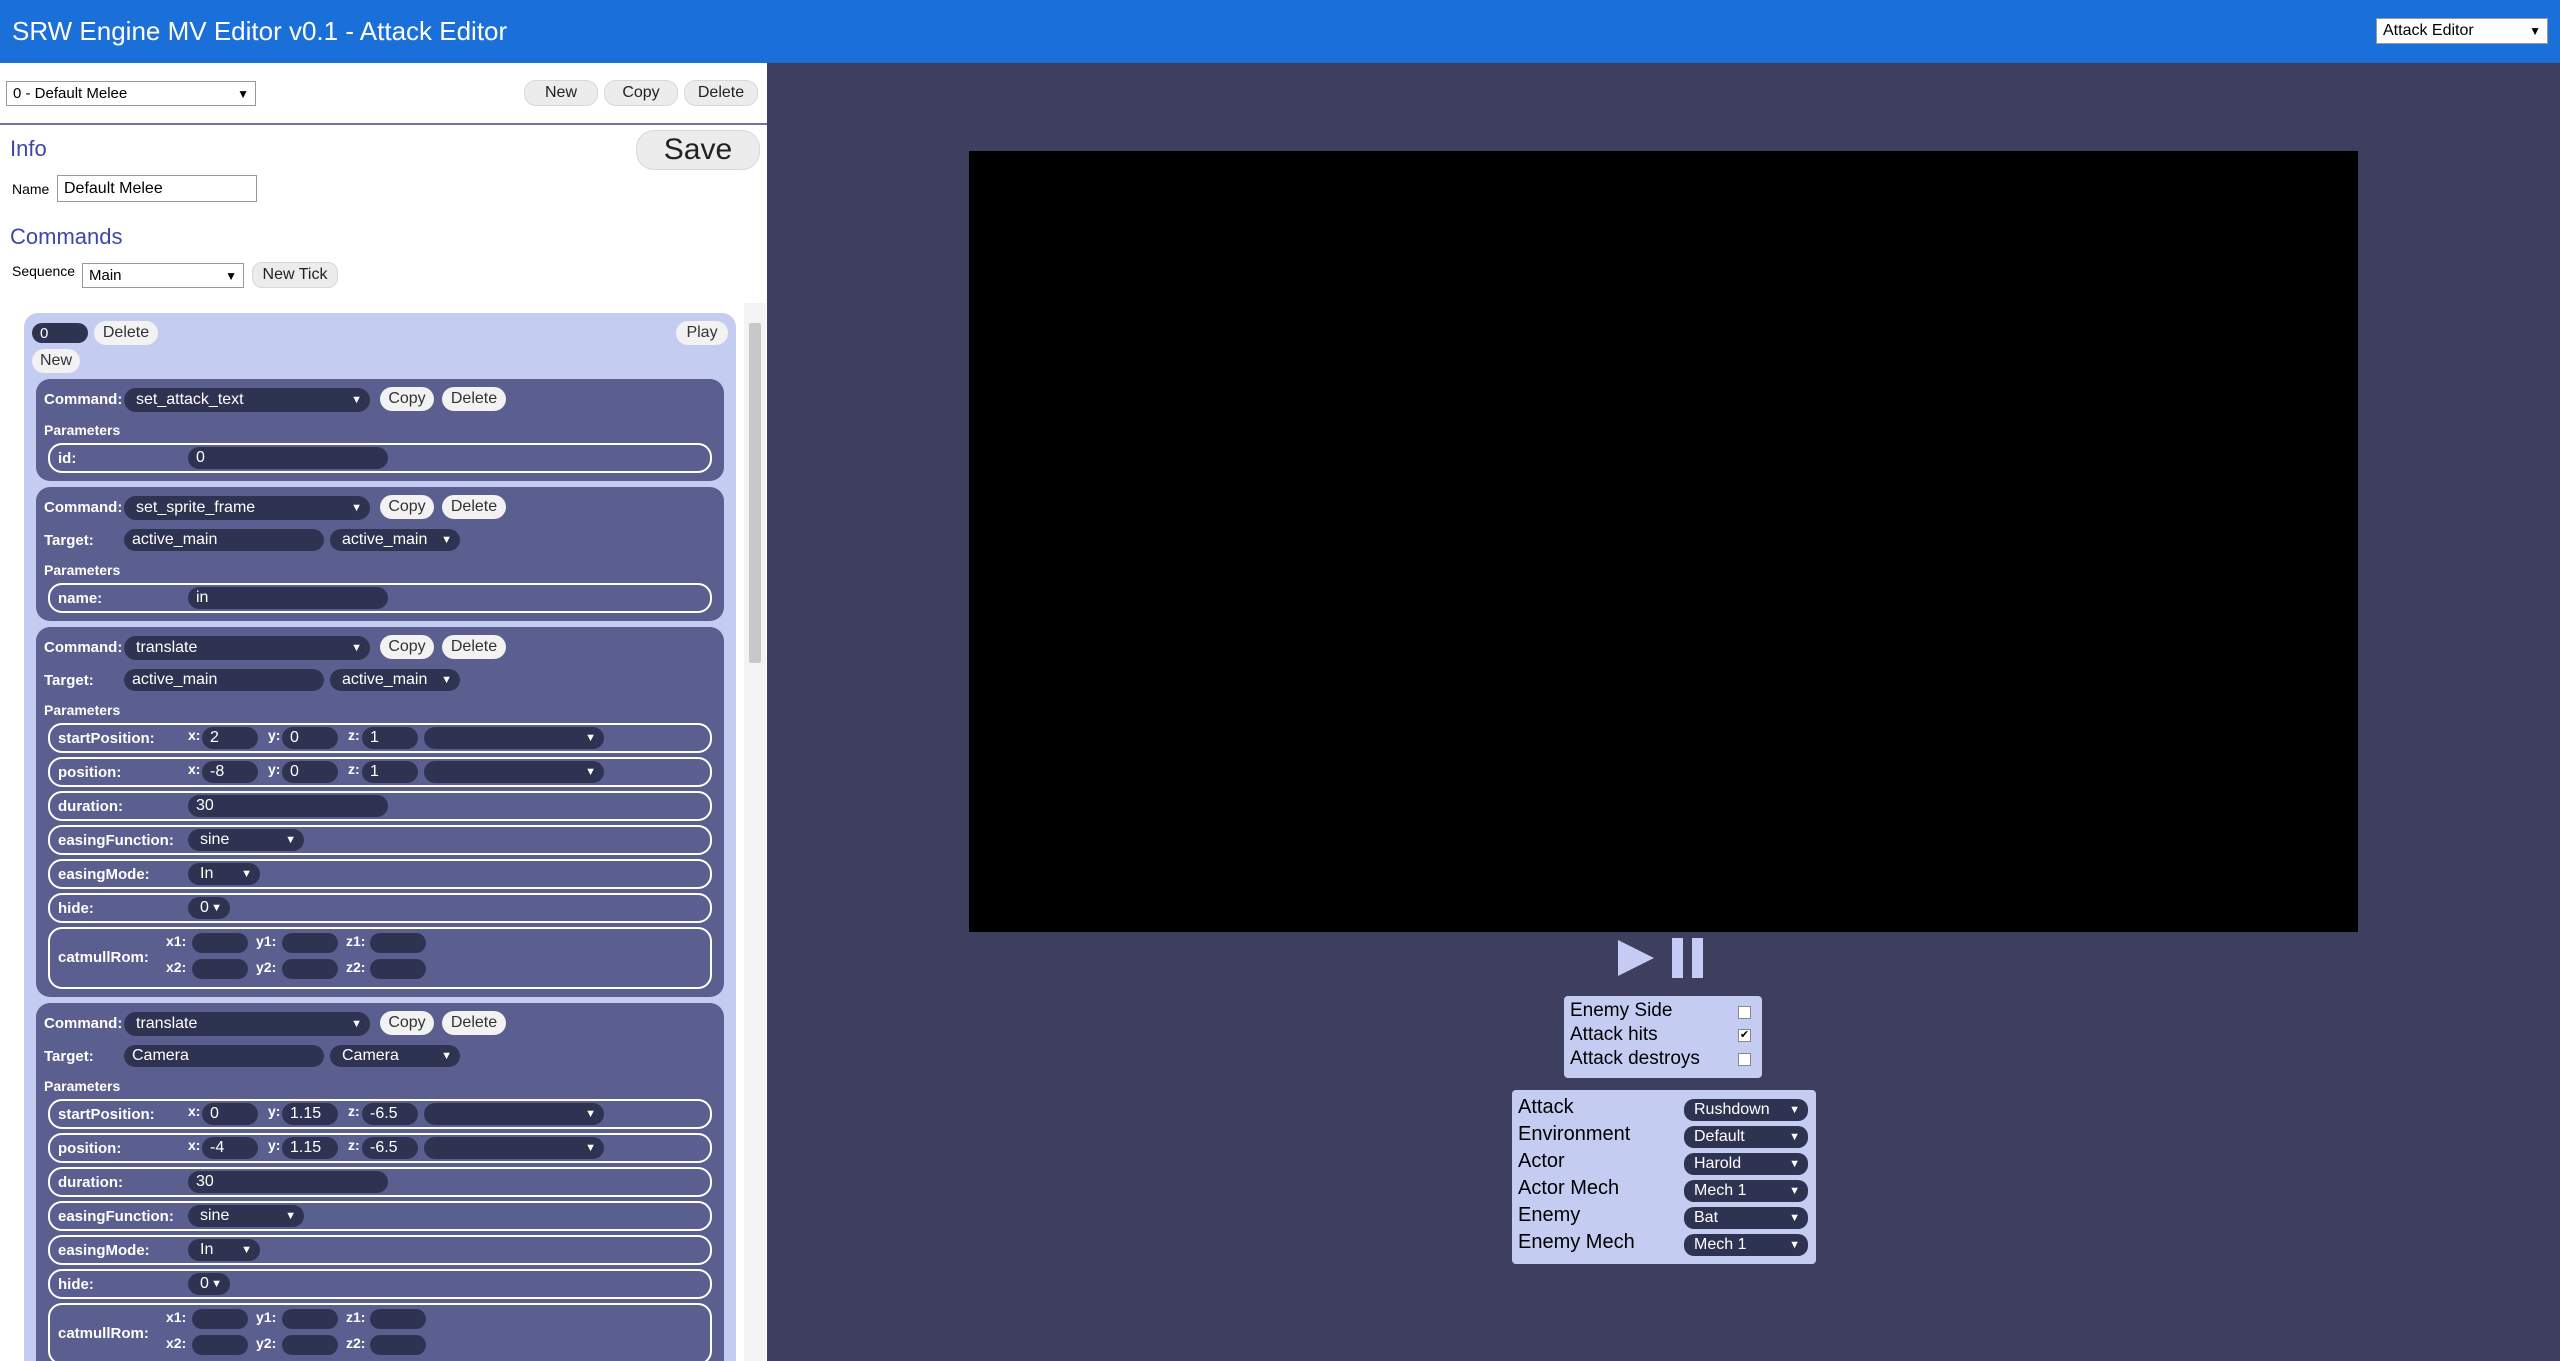  Describe the element at coordinates (56, 361) in the screenshot. I see `new-command-button: New` at that location.